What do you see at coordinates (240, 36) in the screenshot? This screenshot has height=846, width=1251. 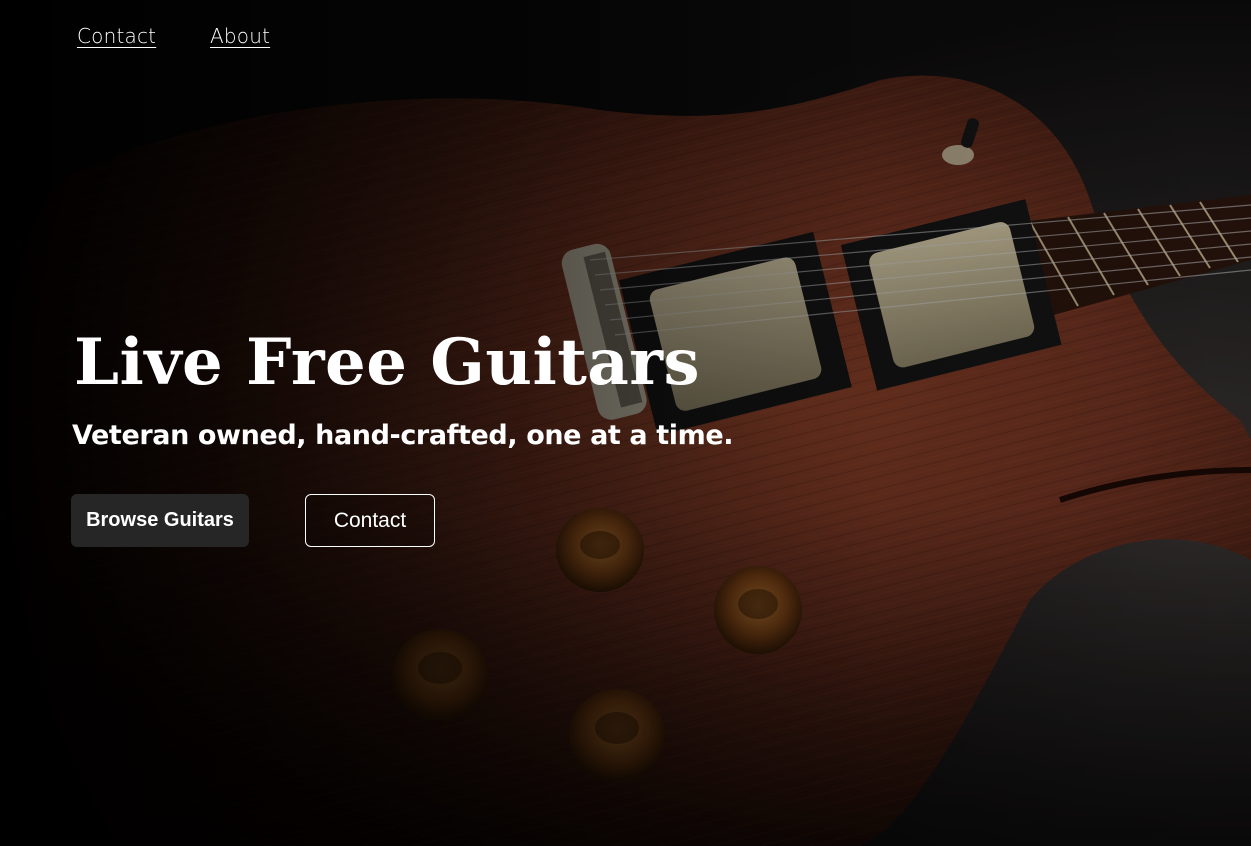 I see `nav-link-about: About` at bounding box center [240, 36].